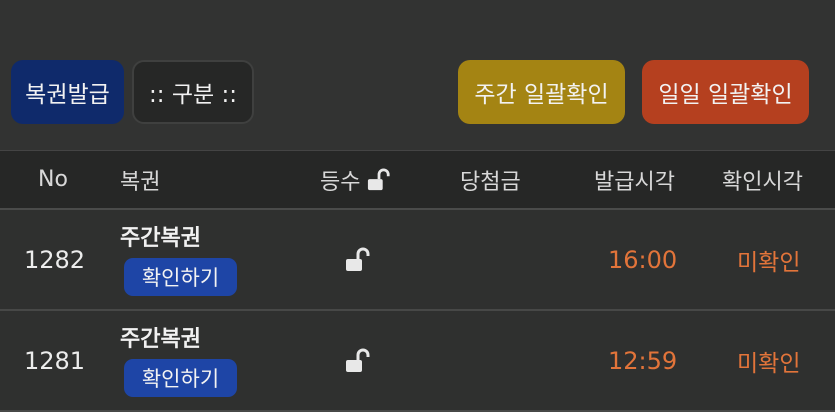 The image size is (835, 412). I want to click on category-select: :: 구분 ::, so click(193, 92).